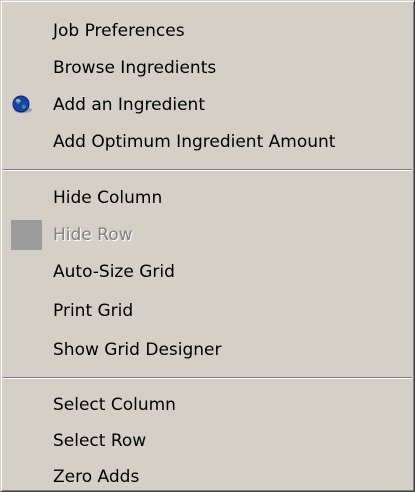 The image size is (415, 492). I want to click on menu-item-label: Browse Ingredients, so click(135, 68).